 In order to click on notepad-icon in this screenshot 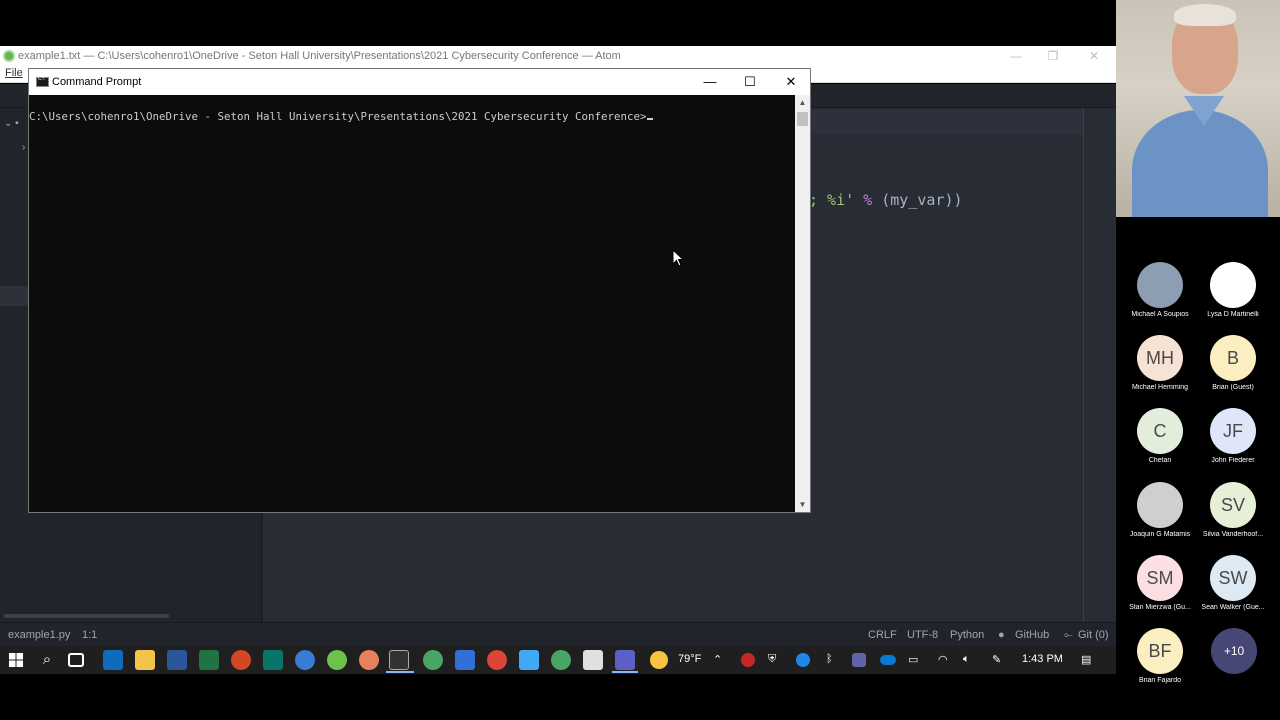, I will do `click(529, 660)`.